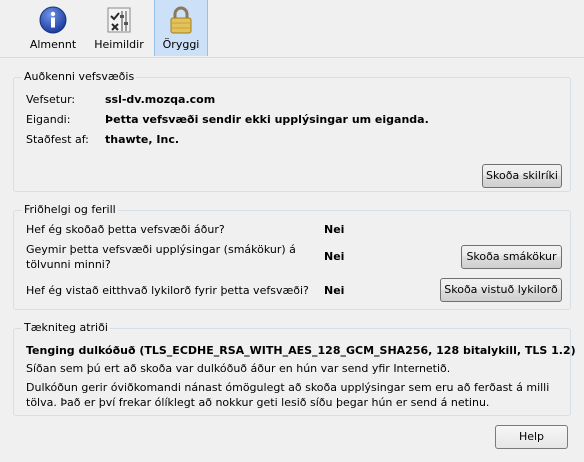 The height and width of the screenshot is (462, 584). I want to click on view-cookies-button: Skoða smákökur, so click(511, 257).